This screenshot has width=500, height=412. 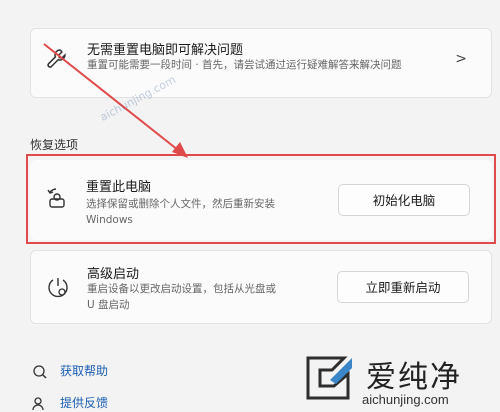 What do you see at coordinates (244, 65) in the screenshot?
I see `troubleshoot-description: 重置可能需要一段时间 · 首先，请尝试通过运行疑难解答来解决问题` at bounding box center [244, 65].